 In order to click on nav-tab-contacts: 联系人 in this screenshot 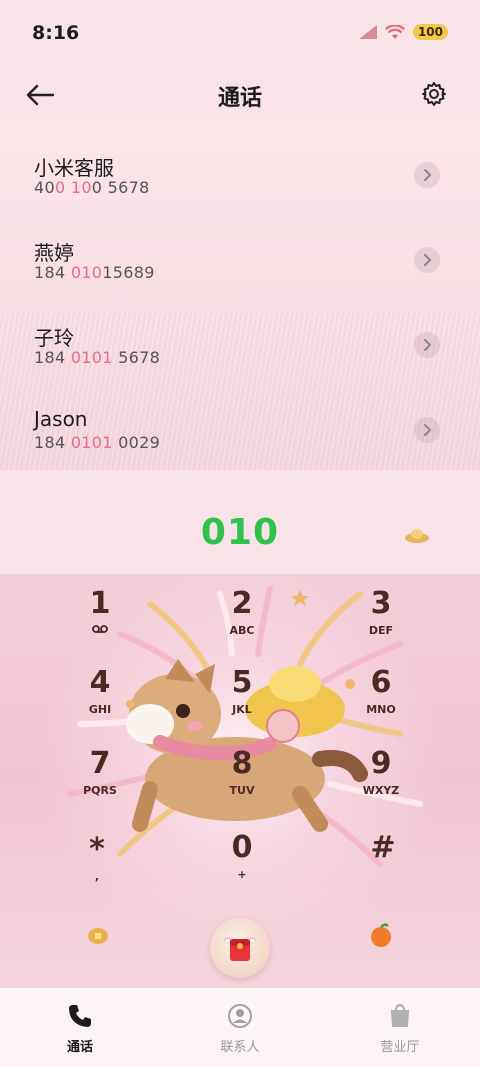, I will do `click(240, 1027)`.